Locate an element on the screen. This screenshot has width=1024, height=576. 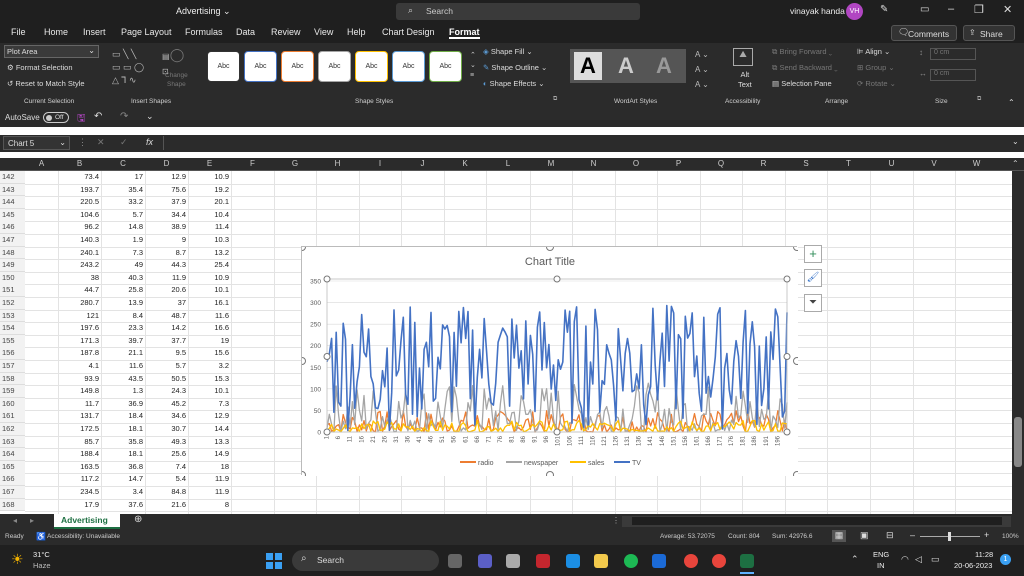
text-fill-icon: A ⌄ A ⌄ A ⌄ is located at coordinates (702, 69).